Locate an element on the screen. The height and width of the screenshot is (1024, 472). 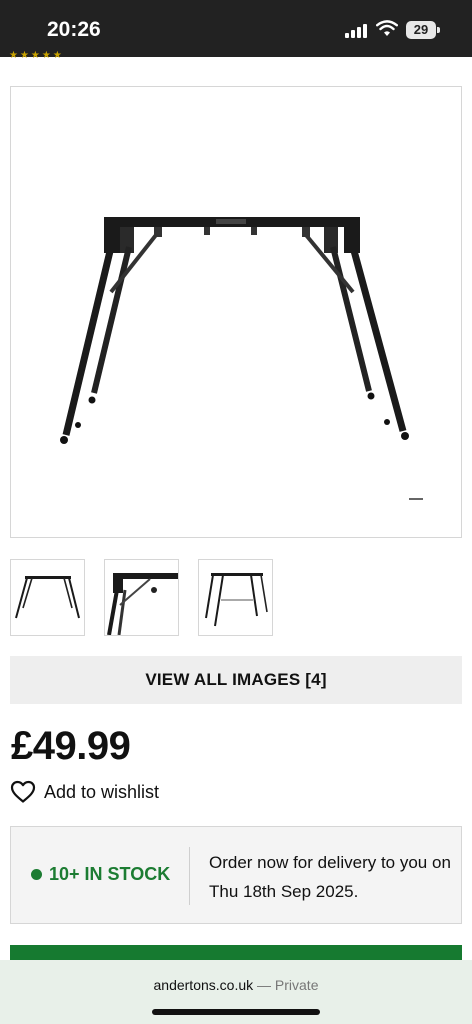
heart-icon is located at coordinates (23, 791).